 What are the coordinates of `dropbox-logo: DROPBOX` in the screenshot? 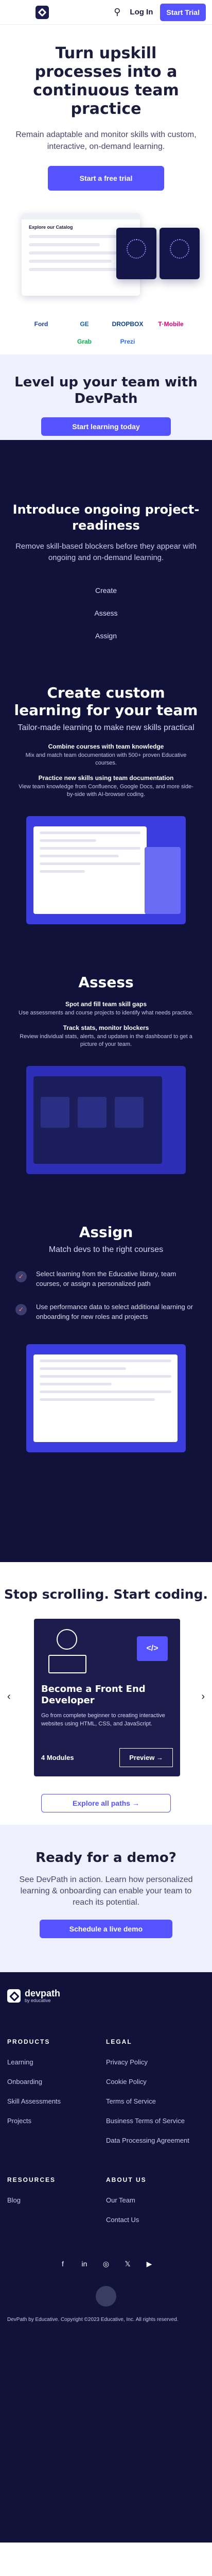 It's located at (128, 324).